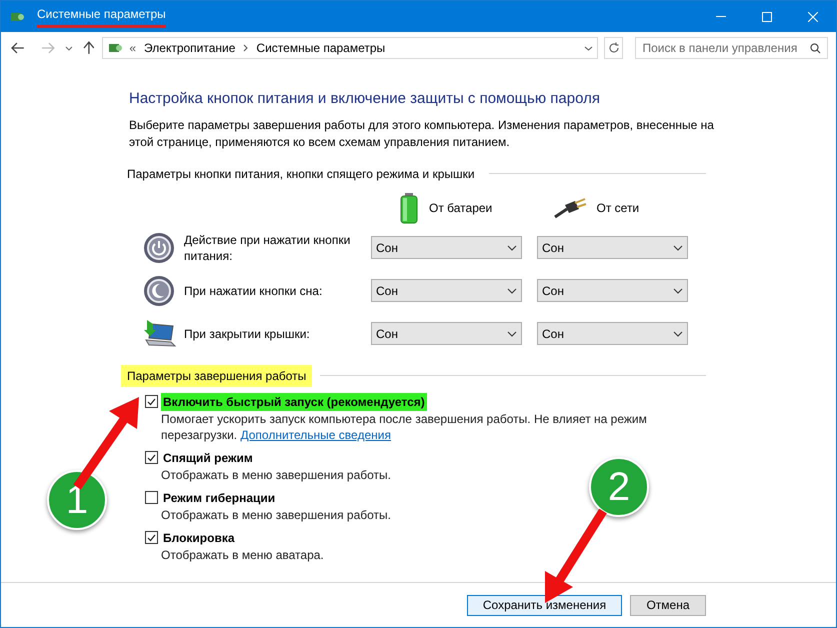 The image size is (837, 628). Describe the element at coordinates (268, 248) in the screenshot. I see `setting-label: Действие при нажатии кнопки питания:` at that location.